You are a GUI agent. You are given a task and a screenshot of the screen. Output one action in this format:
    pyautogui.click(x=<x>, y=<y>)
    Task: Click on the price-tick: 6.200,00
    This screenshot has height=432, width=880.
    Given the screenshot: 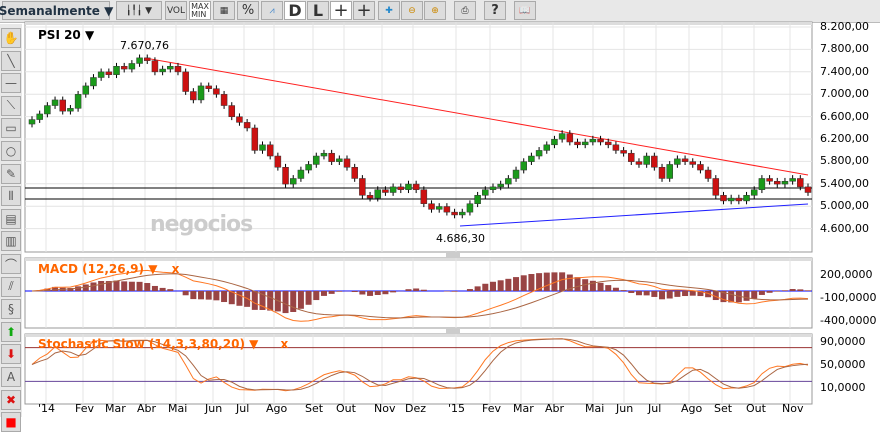 What is the action you would take?
    pyautogui.click(x=844, y=138)
    